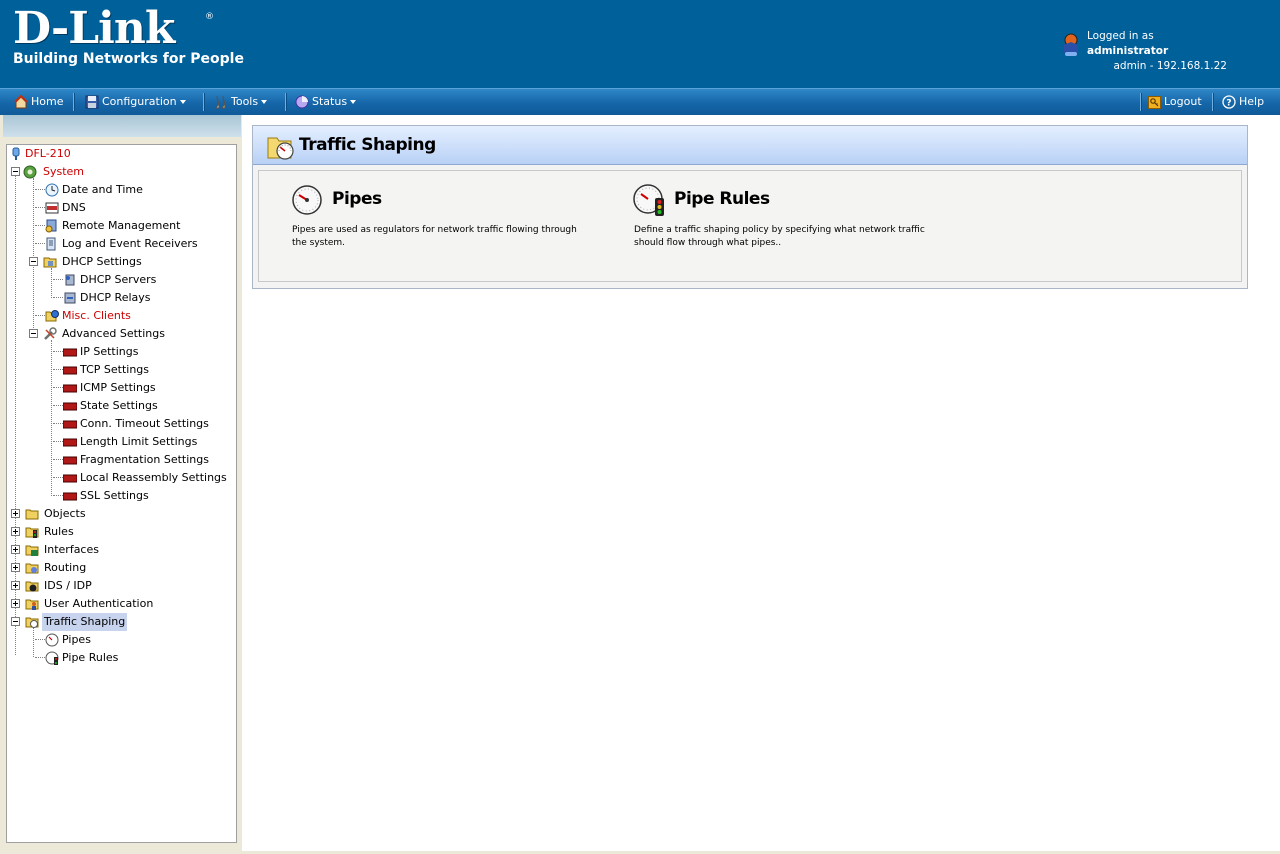 The image size is (1280, 854). I want to click on rules-folder-icon, so click(32, 532).